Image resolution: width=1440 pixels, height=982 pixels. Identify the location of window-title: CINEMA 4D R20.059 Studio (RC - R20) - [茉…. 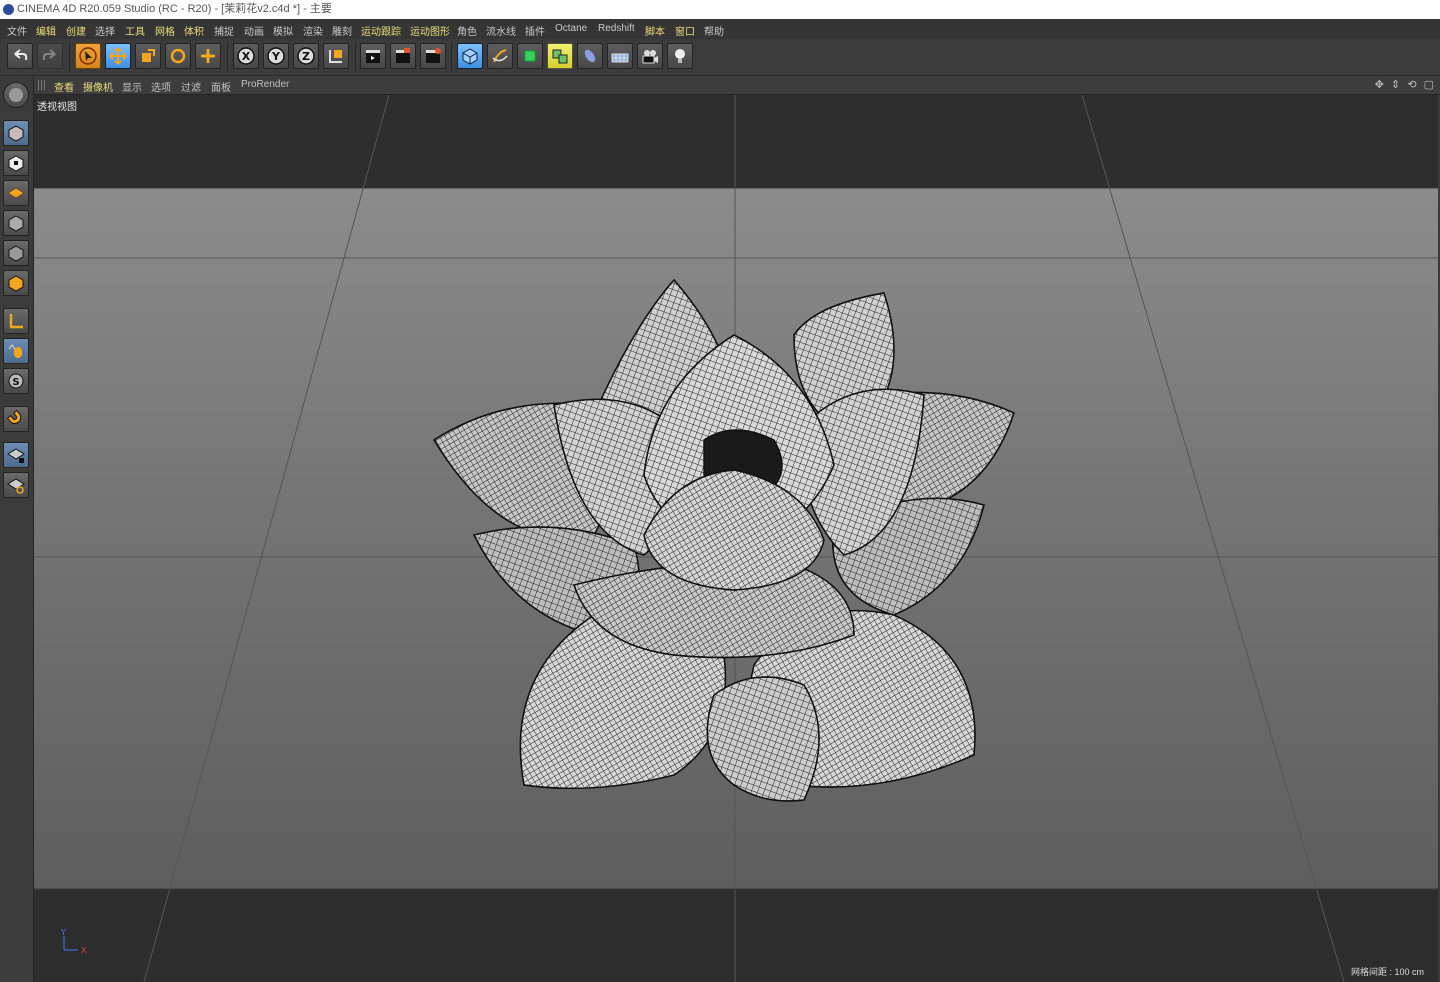
(174, 9).